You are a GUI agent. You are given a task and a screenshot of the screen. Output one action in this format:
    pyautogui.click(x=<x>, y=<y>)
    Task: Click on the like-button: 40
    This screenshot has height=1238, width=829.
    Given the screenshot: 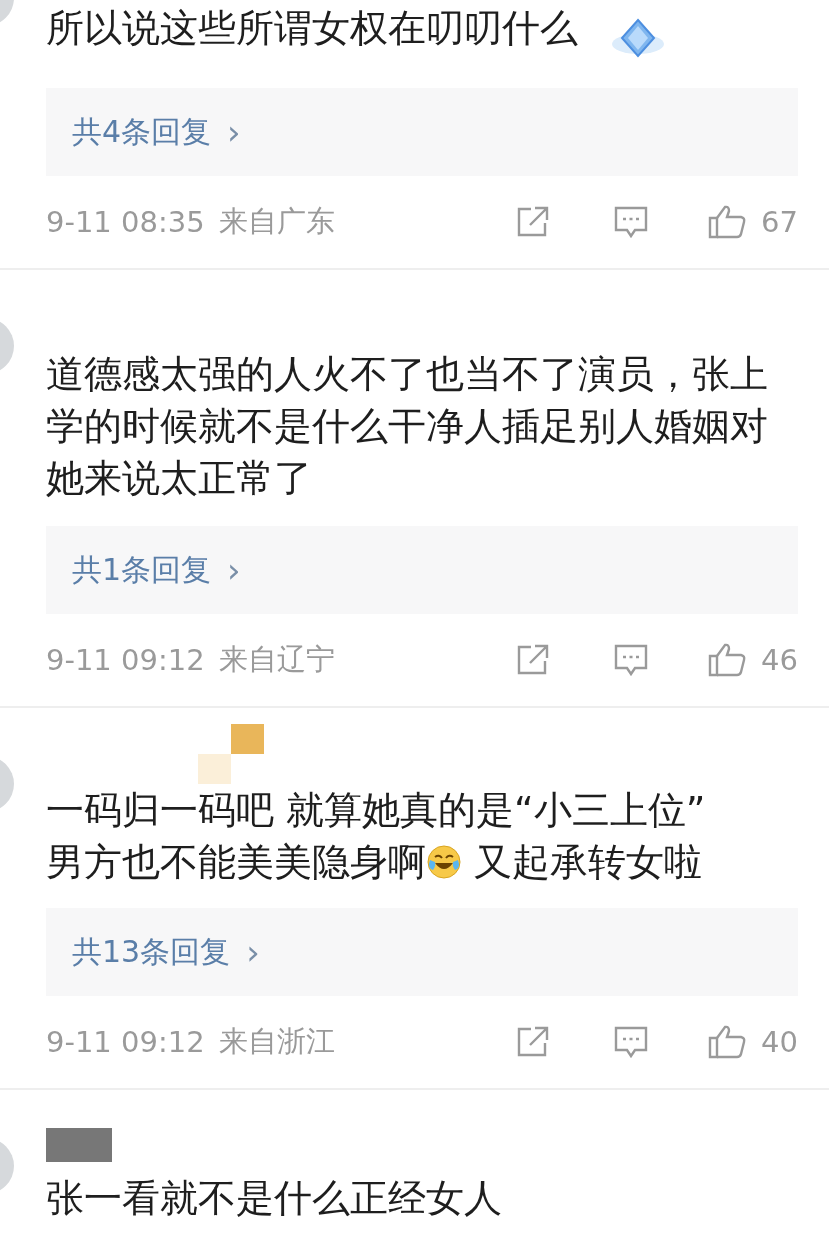 What is the action you would take?
    pyautogui.click(x=752, y=1042)
    